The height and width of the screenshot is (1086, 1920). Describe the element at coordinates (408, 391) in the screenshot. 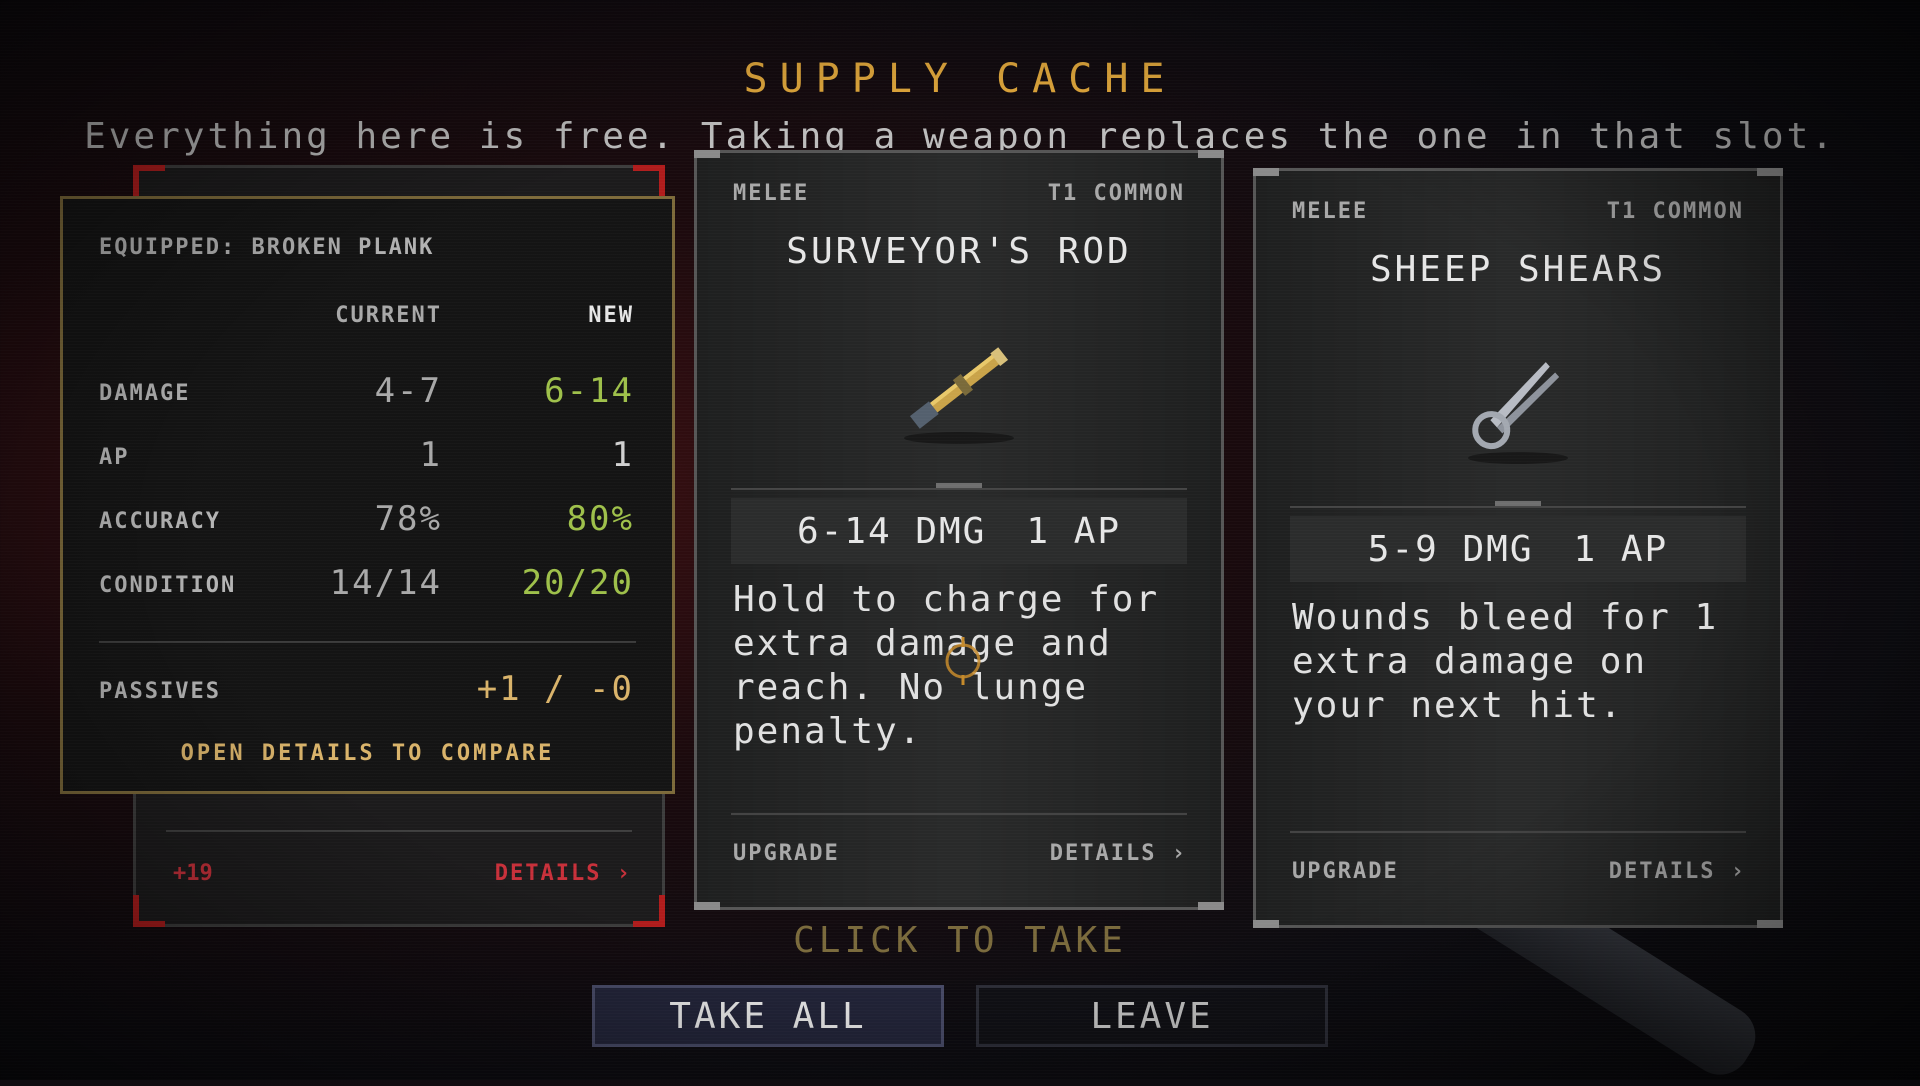

I see `stat-current-damage: 4-7` at that location.